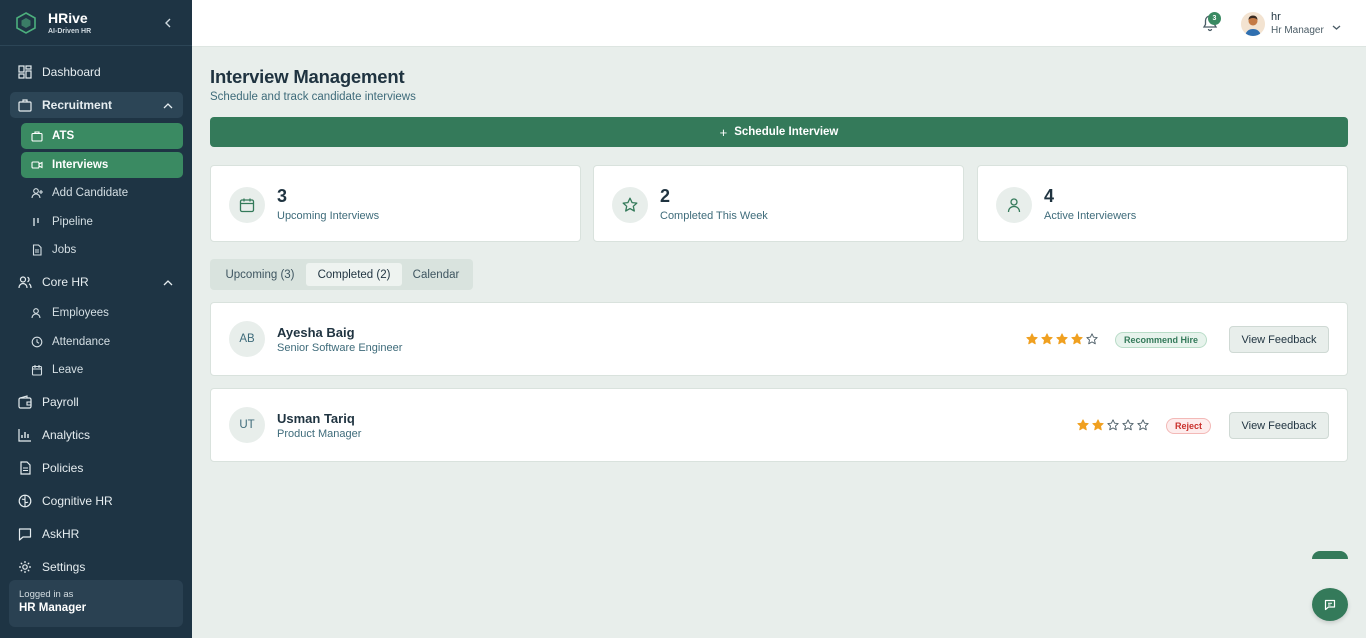  What do you see at coordinates (316, 332) in the screenshot?
I see `candidate-name: Ayesha Baig` at bounding box center [316, 332].